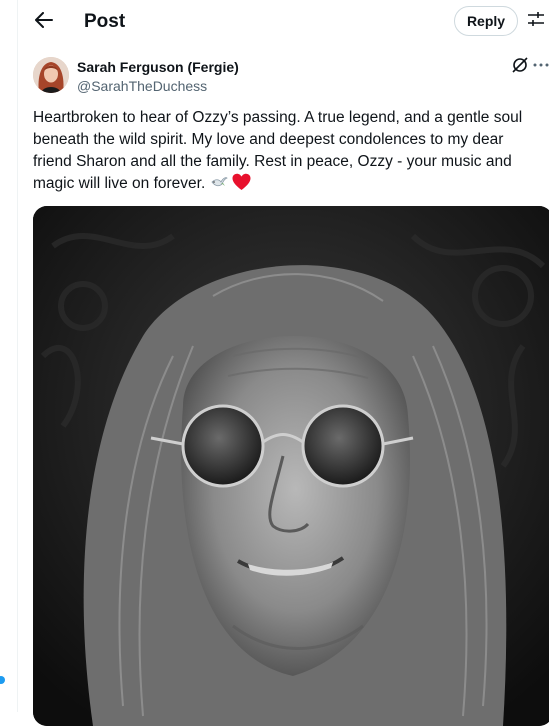 Image resolution: width=549 pixels, height=726 pixels. Describe the element at coordinates (158, 67) in the screenshot. I see `author-name: Sarah Ferguson (Fergie)` at that location.